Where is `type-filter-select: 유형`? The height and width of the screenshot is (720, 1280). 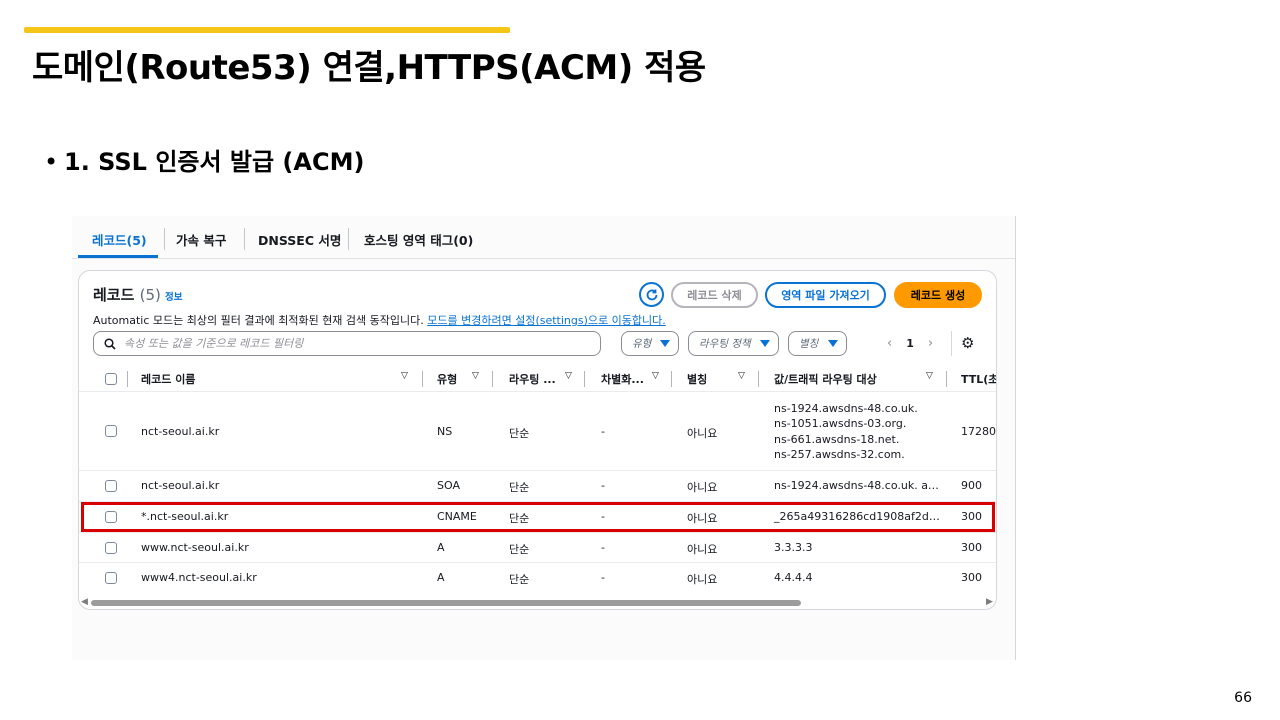 type-filter-select: 유형 is located at coordinates (650, 343).